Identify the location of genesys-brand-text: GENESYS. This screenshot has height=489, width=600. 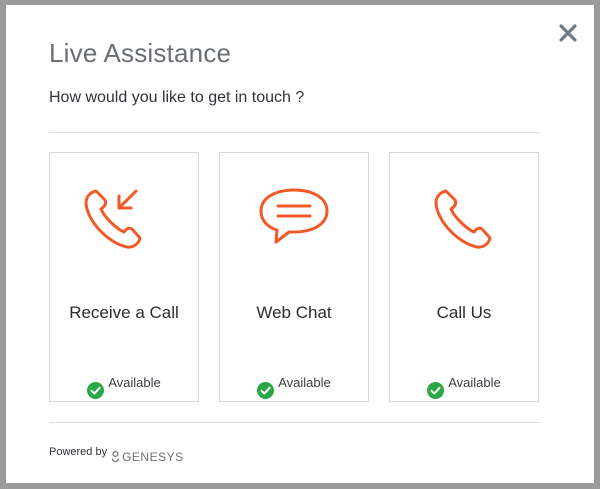
(153, 457).